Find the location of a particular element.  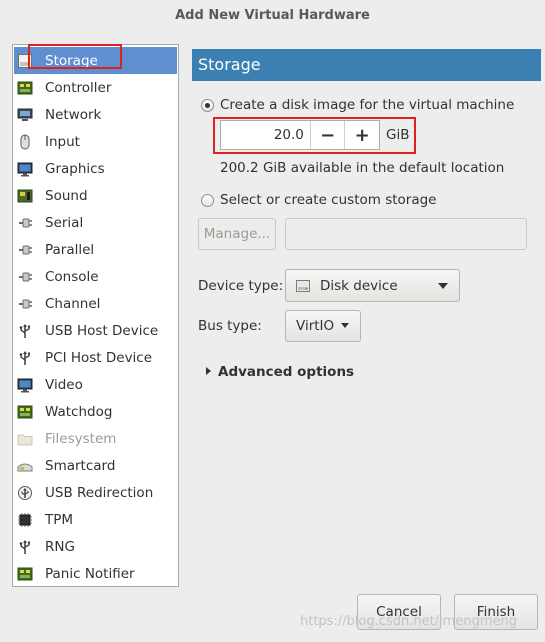

sidebar-item-sound: Sound is located at coordinates (95, 195).